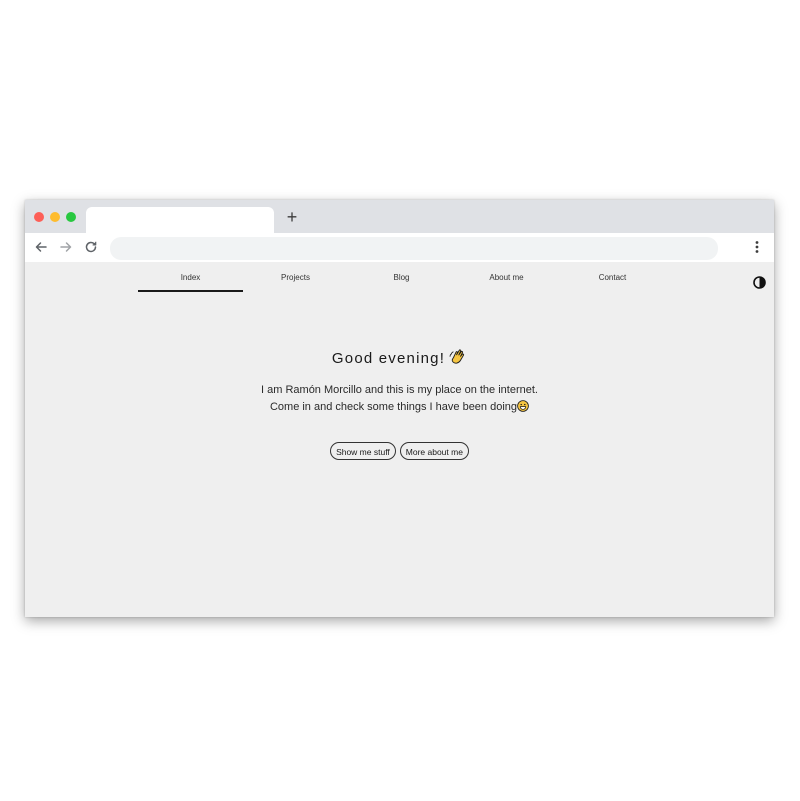 The height and width of the screenshot is (801, 800). What do you see at coordinates (292, 217) in the screenshot?
I see `new-tab-button: +` at bounding box center [292, 217].